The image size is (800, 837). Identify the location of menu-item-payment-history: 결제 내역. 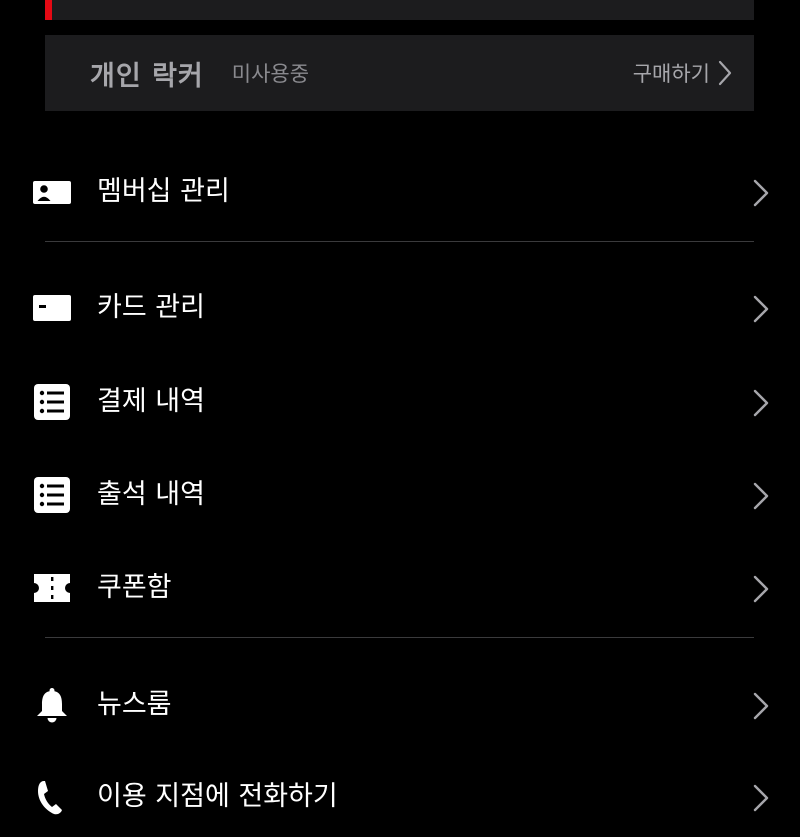
(400, 402).